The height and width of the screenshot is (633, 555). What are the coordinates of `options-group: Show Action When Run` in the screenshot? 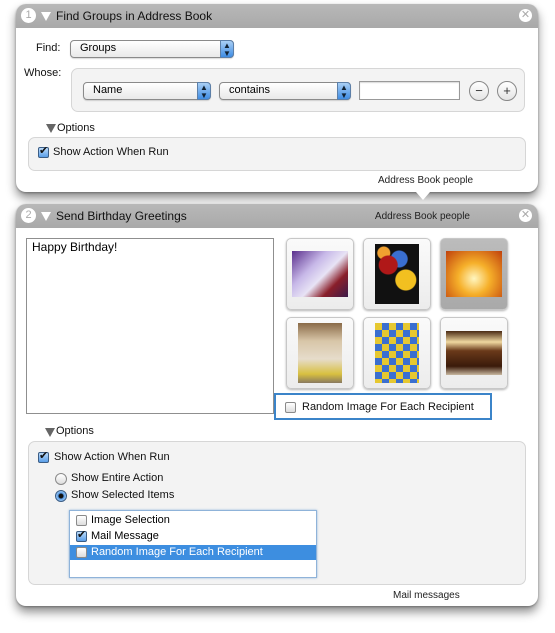 It's located at (277, 154).